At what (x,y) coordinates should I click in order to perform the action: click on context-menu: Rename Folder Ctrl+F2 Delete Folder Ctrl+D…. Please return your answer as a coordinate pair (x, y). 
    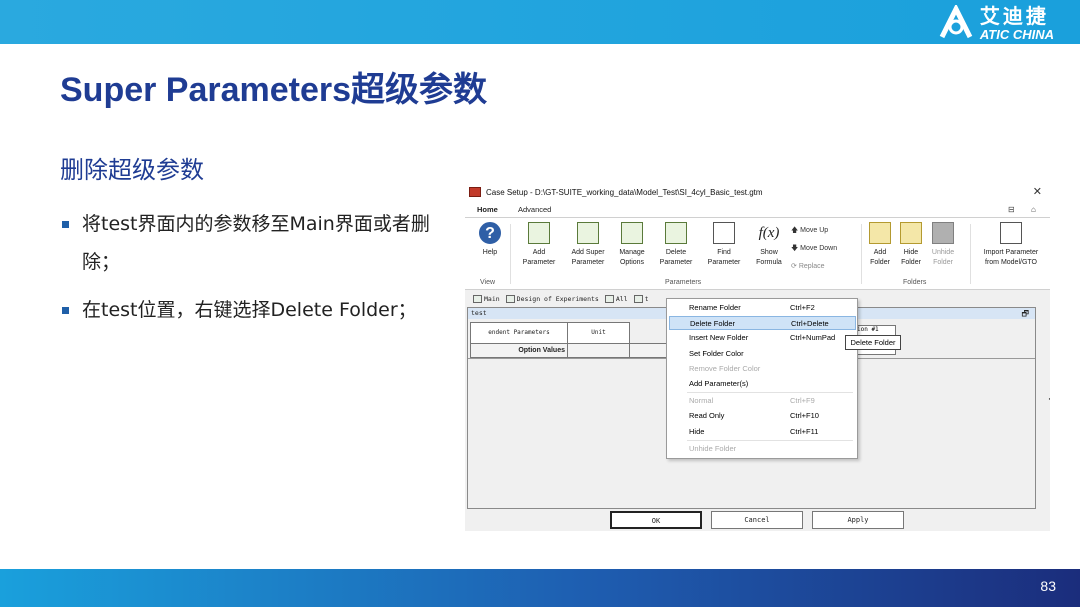
    Looking at the image, I should click on (762, 378).